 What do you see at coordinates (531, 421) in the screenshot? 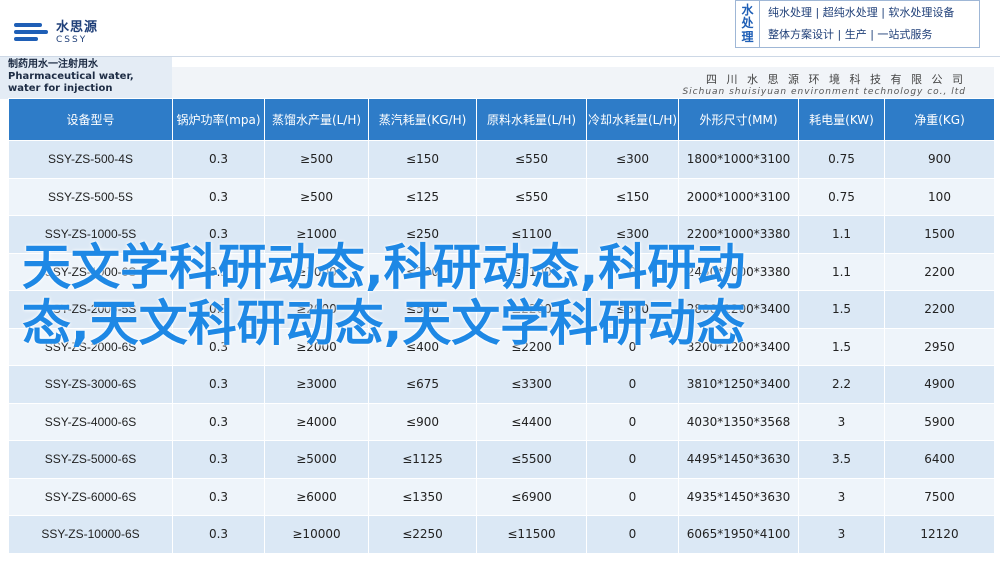
I see `table-cell: ≤4400` at bounding box center [531, 421].